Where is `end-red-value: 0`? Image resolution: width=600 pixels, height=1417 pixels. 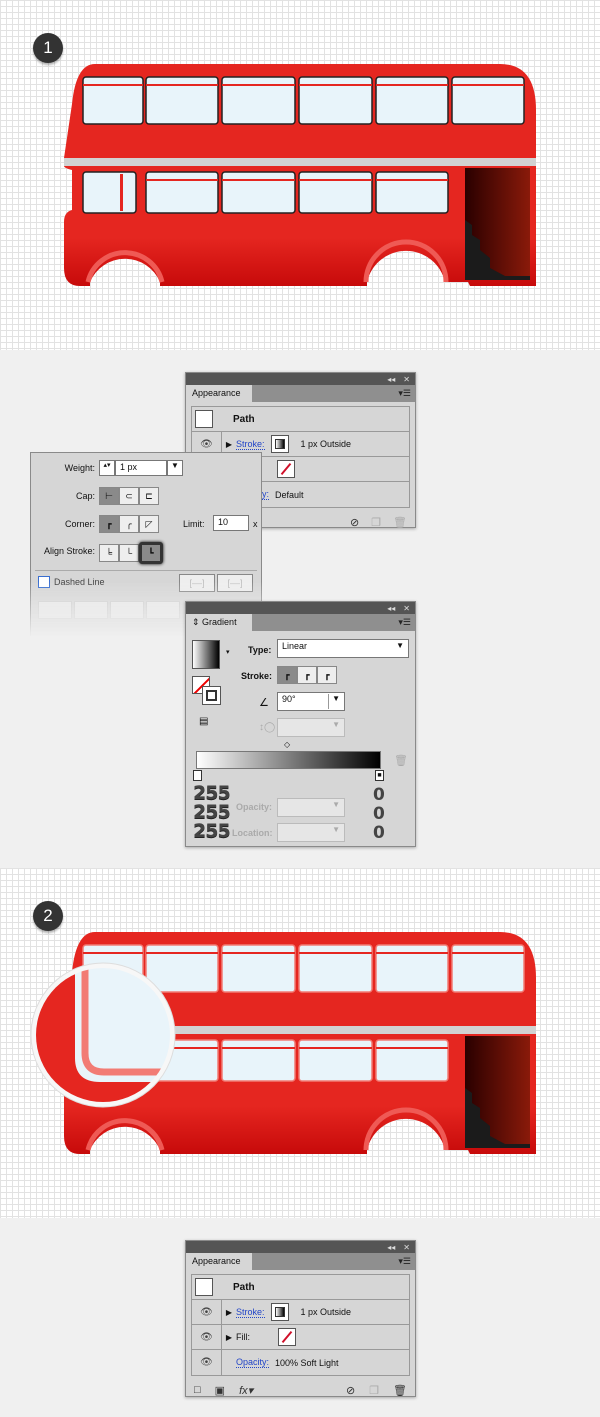
end-red-value: 0 is located at coordinates (379, 795).